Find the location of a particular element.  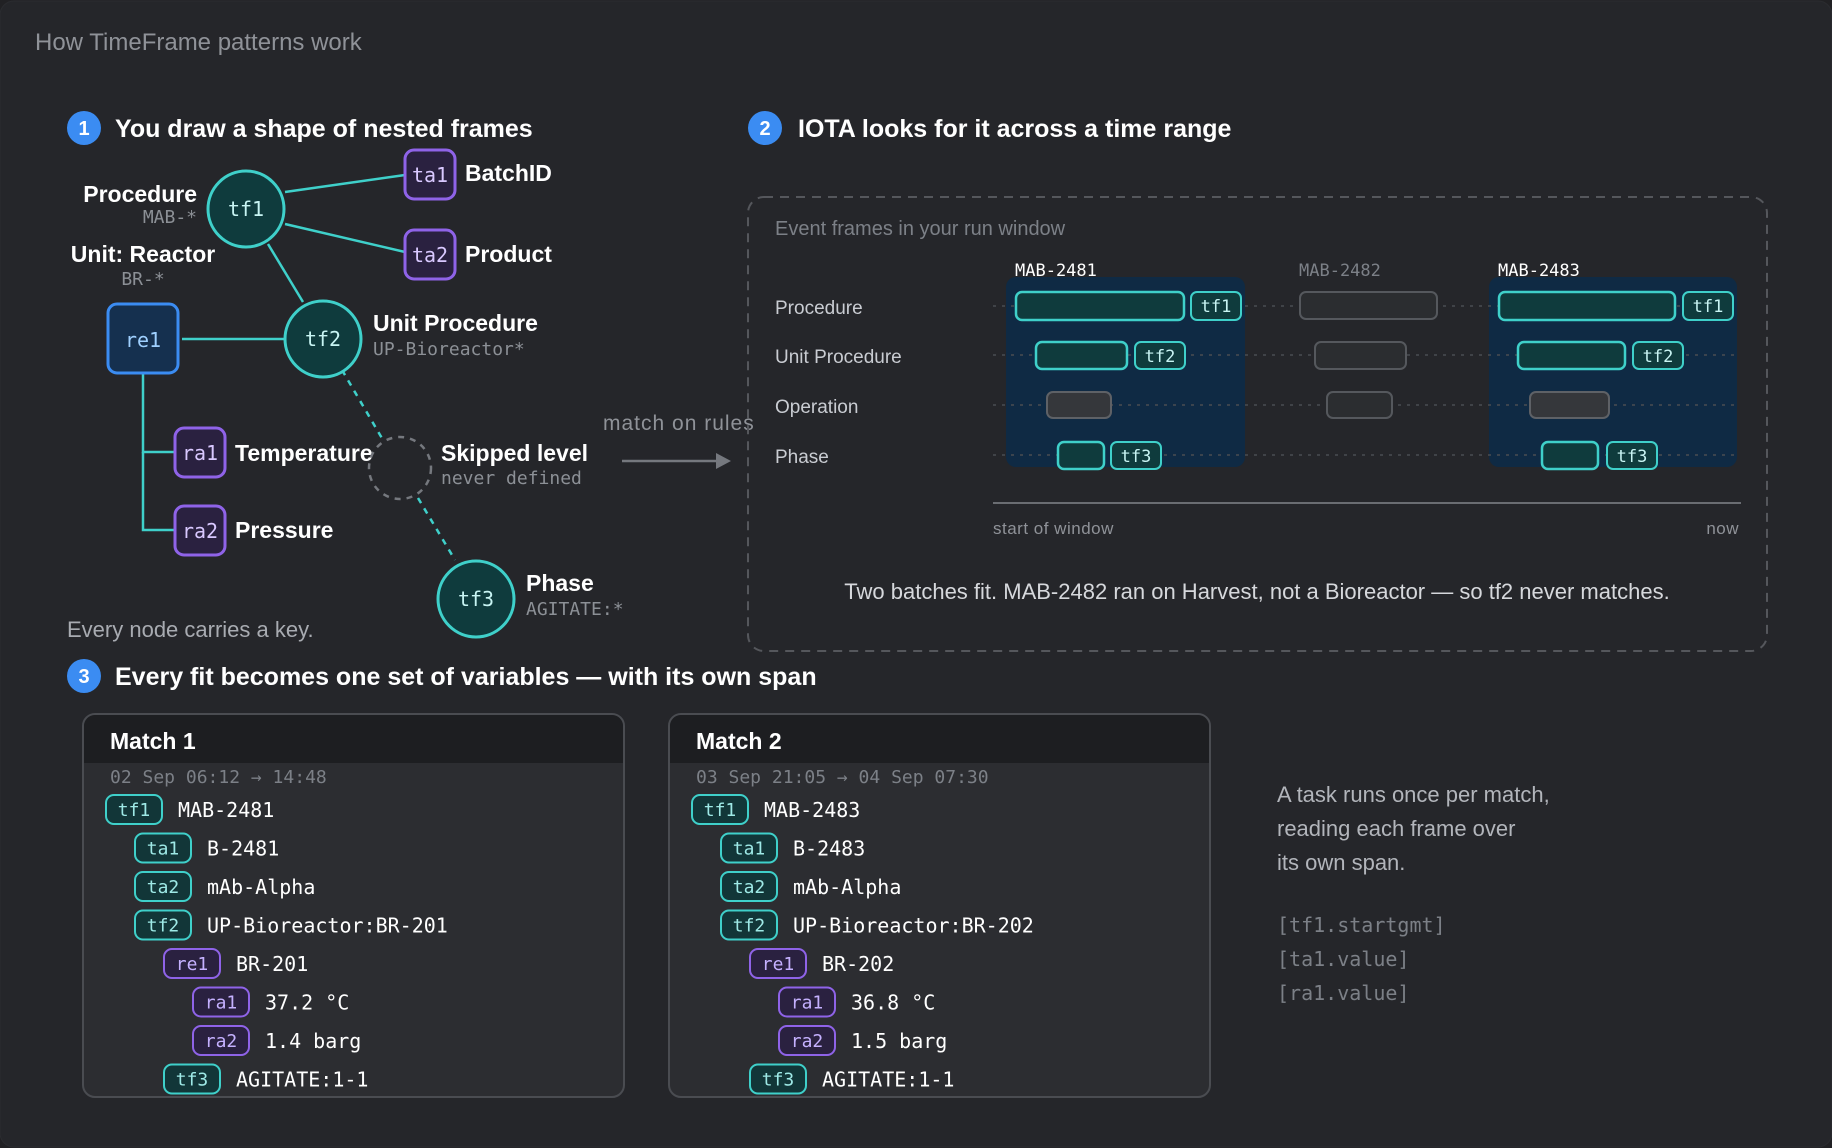

chip-tf1-label-mab-2481: tf1 is located at coordinates (1216, 307).